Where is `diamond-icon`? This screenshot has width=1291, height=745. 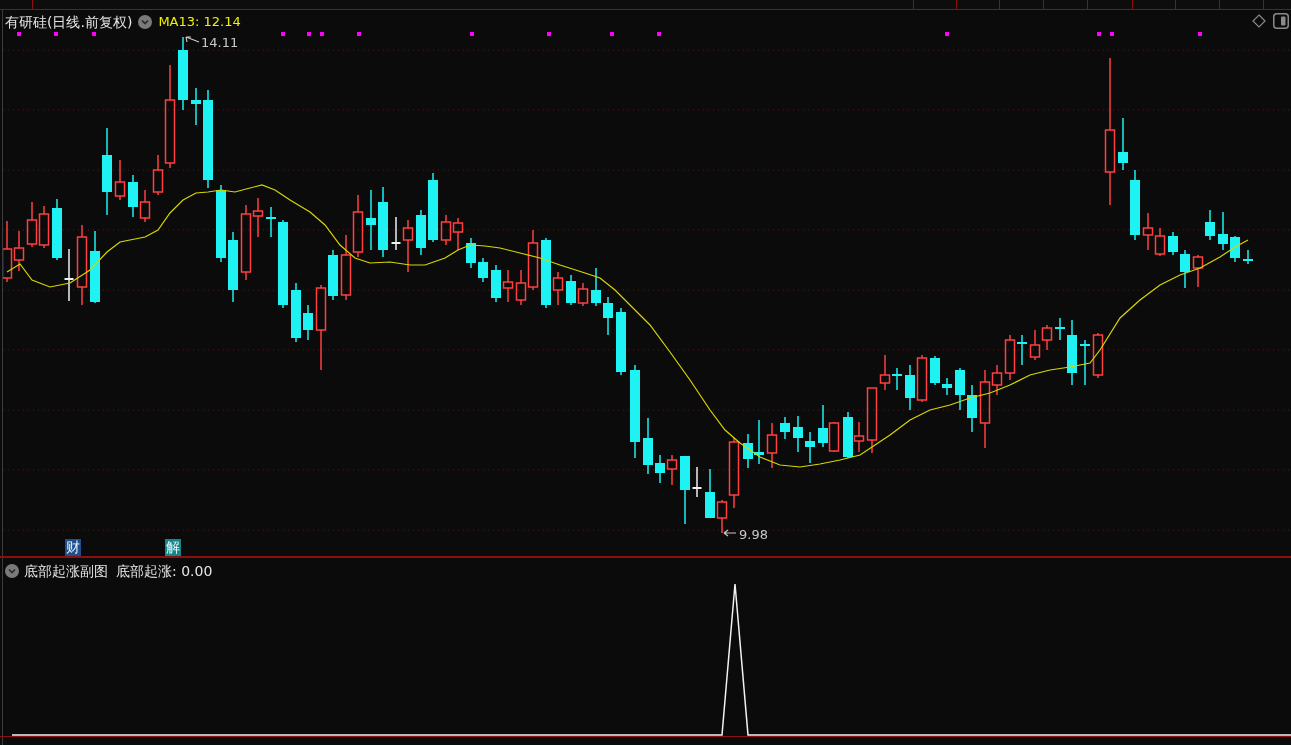
diamond-icon is located at coordinates (1259, 21).